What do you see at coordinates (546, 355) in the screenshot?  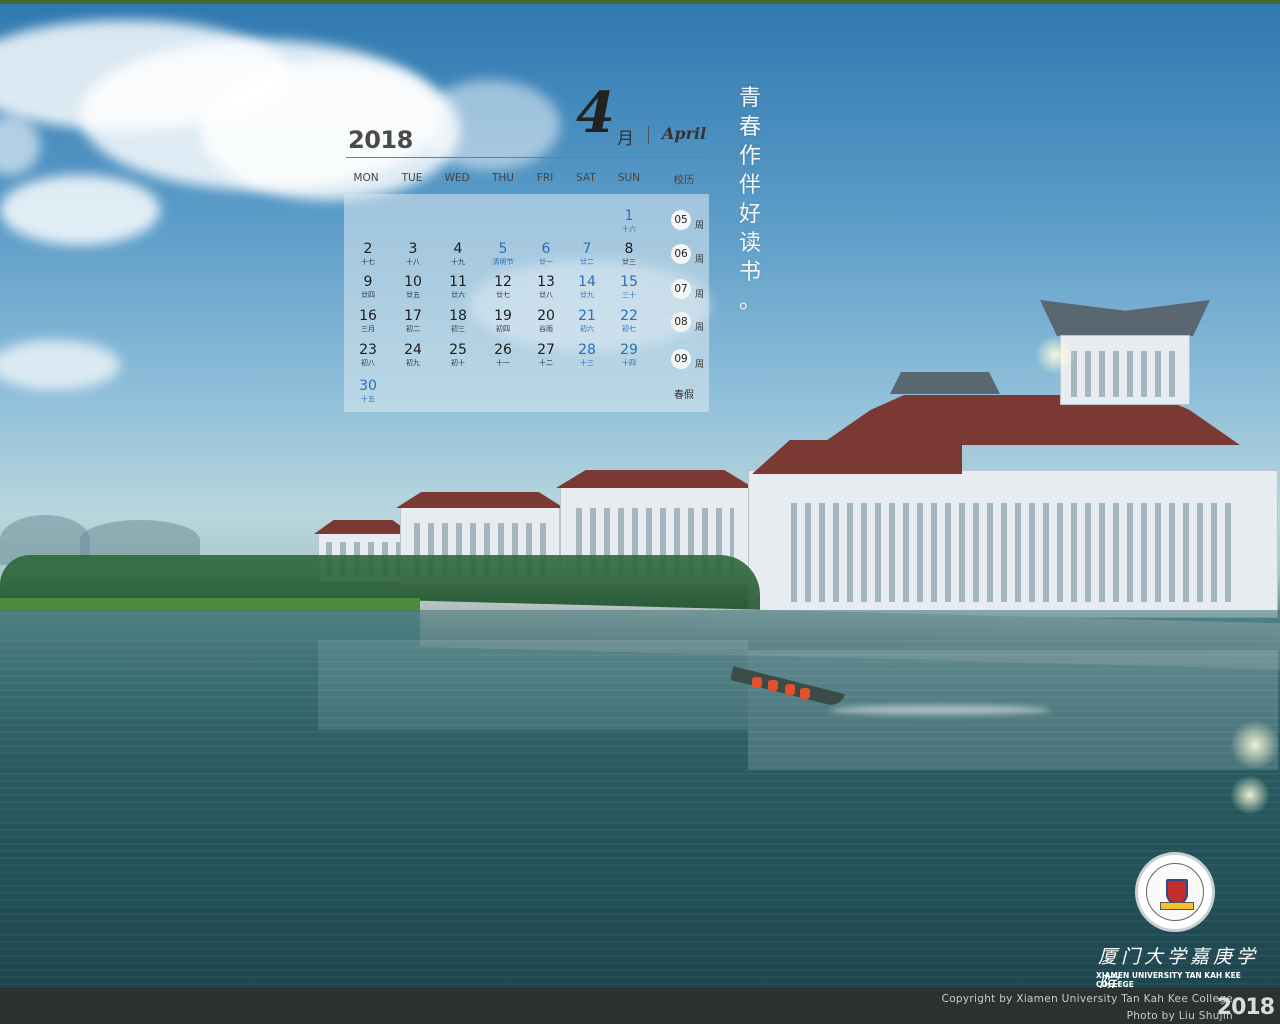 I see `calendar-day: 27 十二` at bounding box center [546, 355].